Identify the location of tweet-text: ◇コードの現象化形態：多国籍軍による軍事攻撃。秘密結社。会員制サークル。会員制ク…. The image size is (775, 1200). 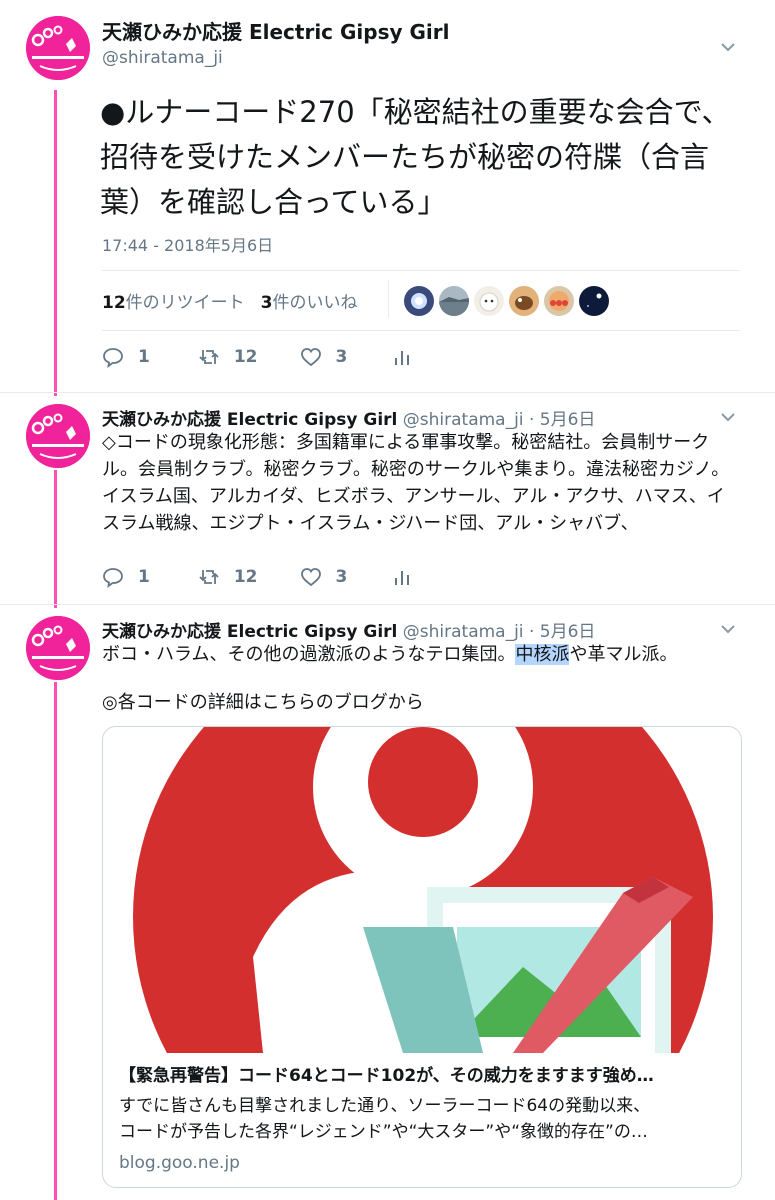
(416, 483).